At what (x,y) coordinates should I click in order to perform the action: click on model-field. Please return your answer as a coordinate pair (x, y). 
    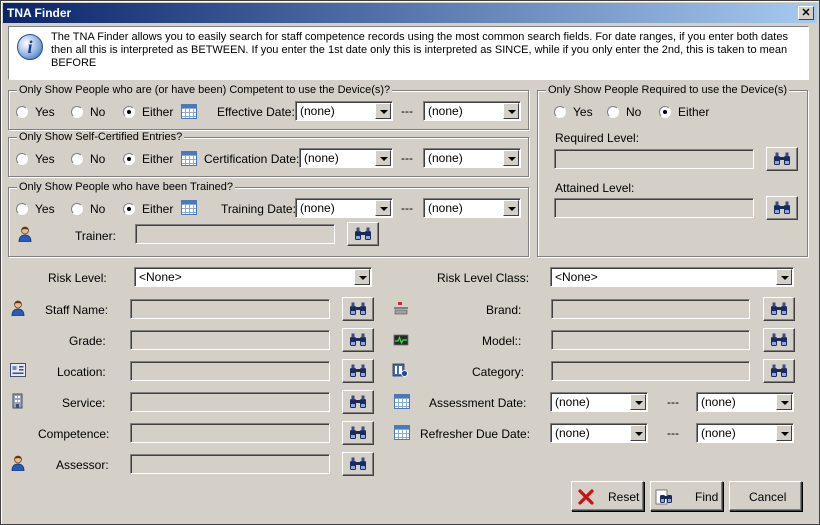
    Looking at the image, I should click on (650, 340).